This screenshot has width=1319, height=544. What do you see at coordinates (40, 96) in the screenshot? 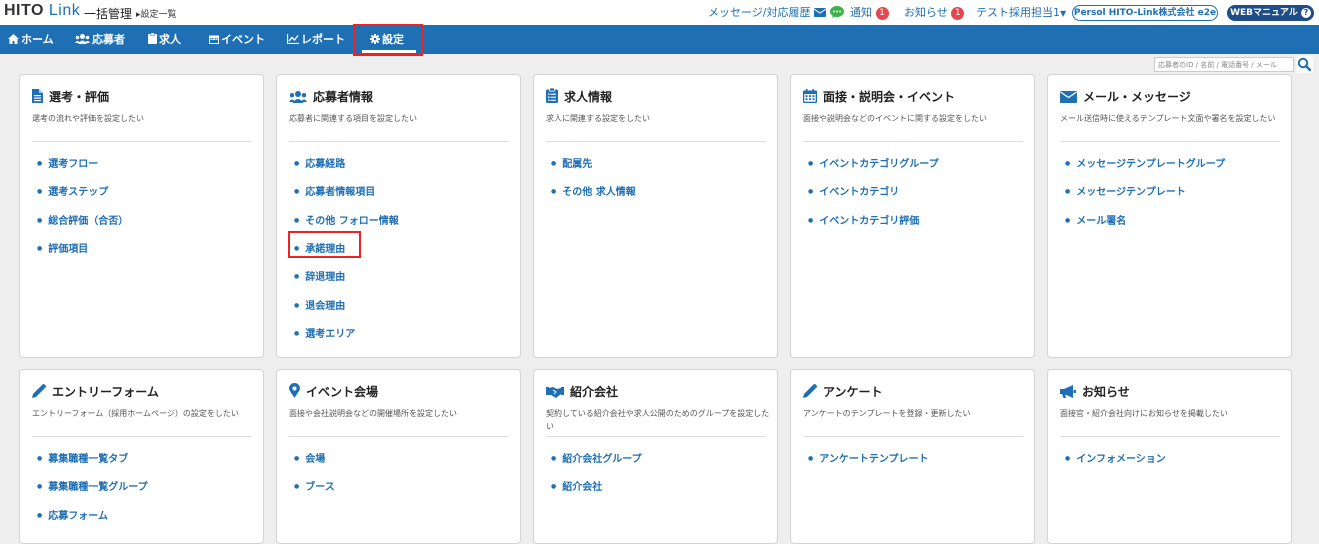
I see `document-icon` at bounding box center [40, 96].